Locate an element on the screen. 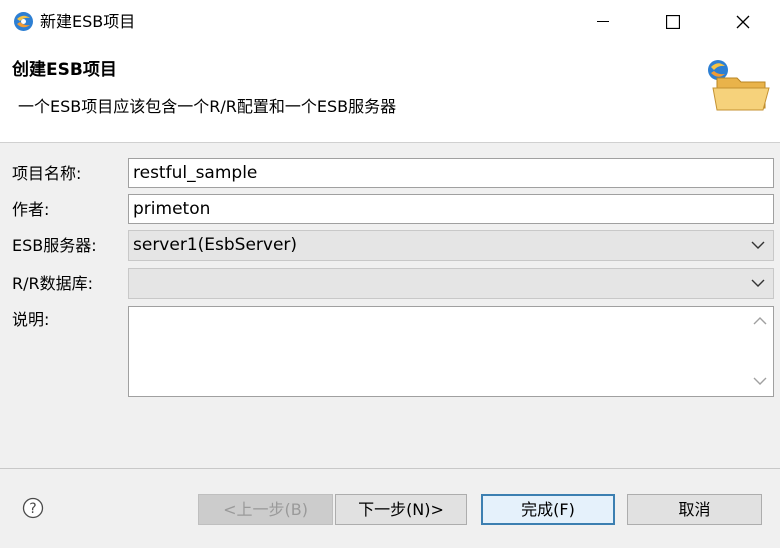 This screenshot has height=548, width=780. description-label: 说明: is located at coordinates (31, 319).